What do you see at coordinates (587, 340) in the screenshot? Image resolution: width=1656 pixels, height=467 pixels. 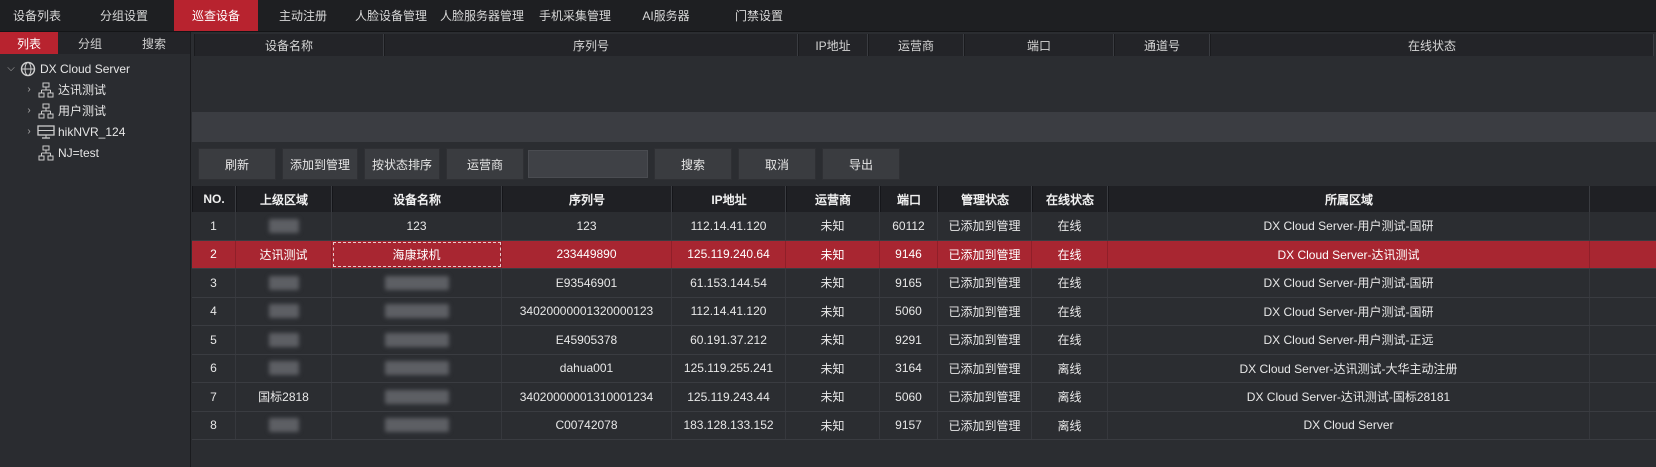 I see `cell-serial: E45905378` at bounding box center [587, 340].